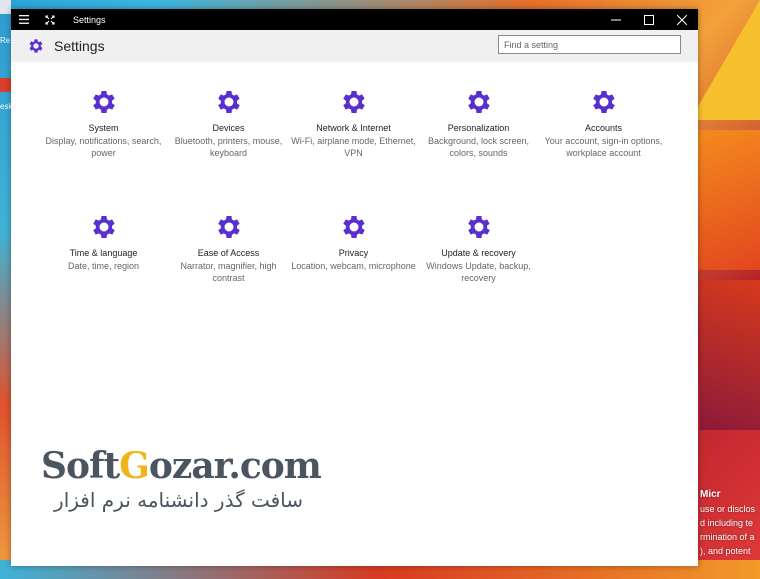  I want to click on tile-description: Windows Update, backup, recovery, so click(478, 272).